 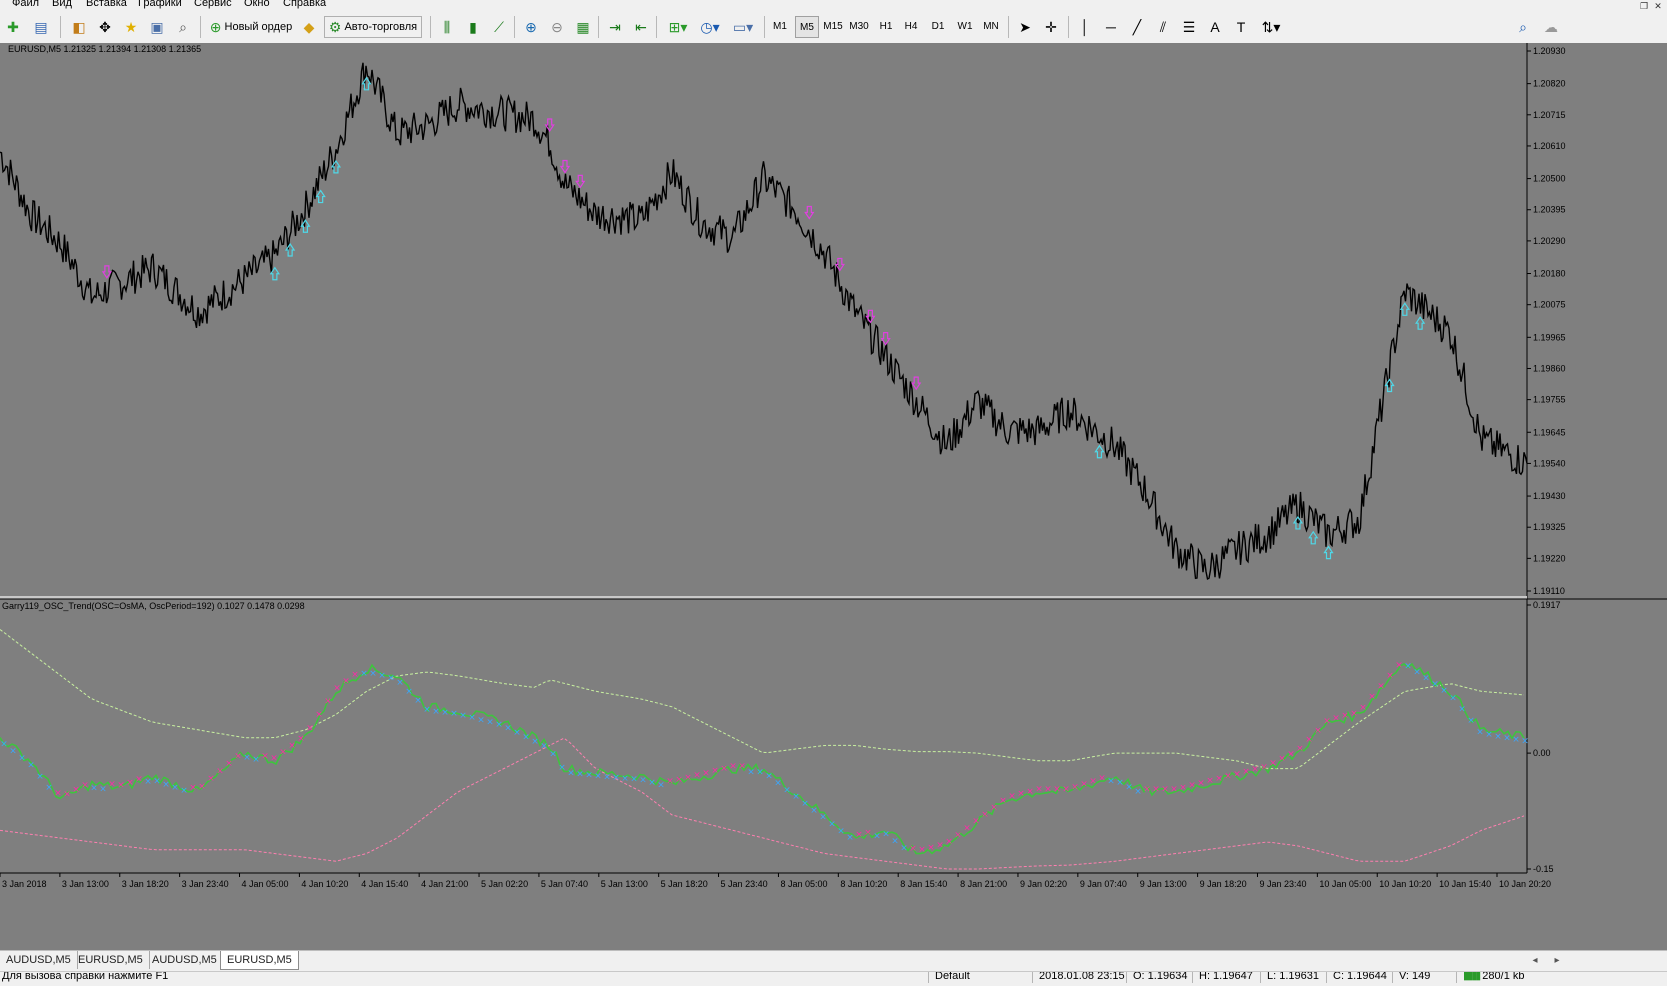 What do you see at coordinates (309, 27) in the screenshot?
I see `metaeditor-icon: ◆` at bounding box center [309, 27].